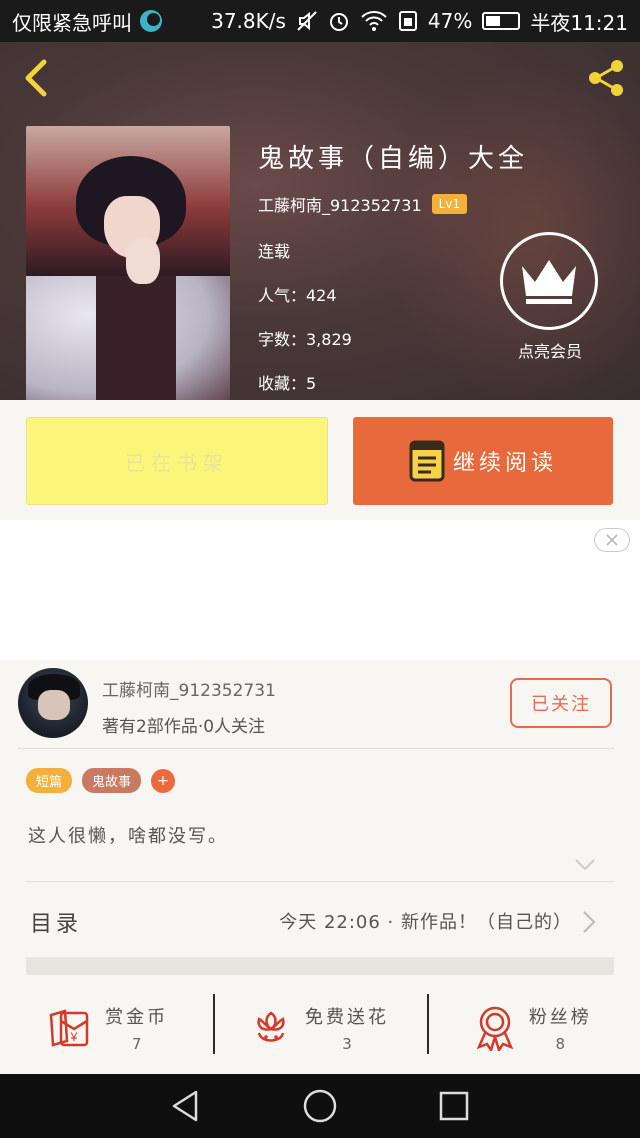 Image resolution: width=640 pixels, height=1138 pixels. I want to click on book-icon, so click(427, 461).